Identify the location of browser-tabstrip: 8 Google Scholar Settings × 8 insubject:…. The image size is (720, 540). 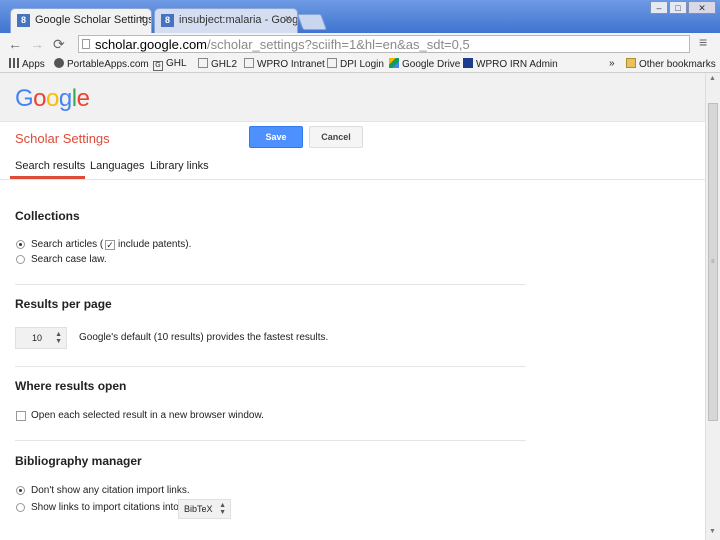
(360, 16).